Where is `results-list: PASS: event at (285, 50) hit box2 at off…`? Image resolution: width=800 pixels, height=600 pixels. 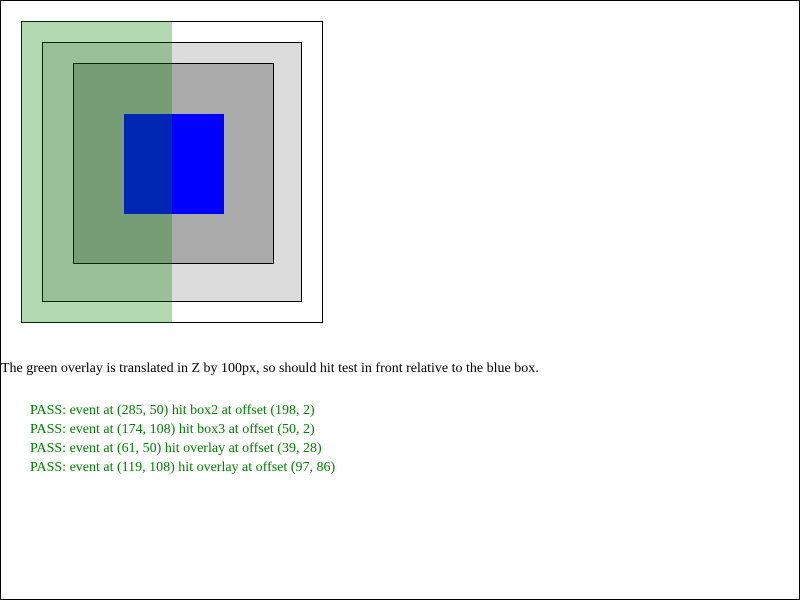 results-list: PASS: event at (285, 50) hit box2 at off… is located at coordinates (182, 439).